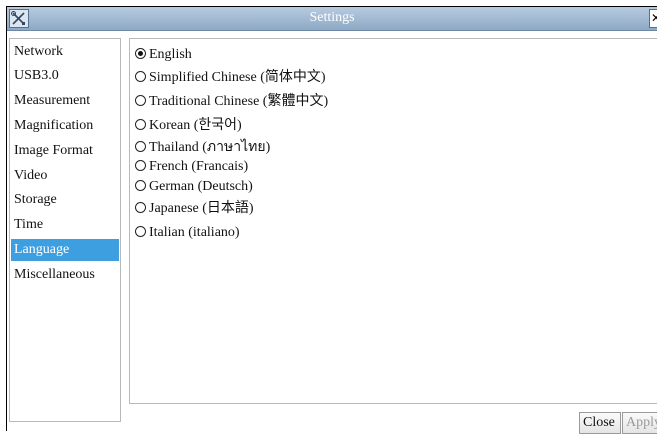  I want to click on language-option-traditional-chinese: Traditional Chinese (繁體中文), so click(231, 102).